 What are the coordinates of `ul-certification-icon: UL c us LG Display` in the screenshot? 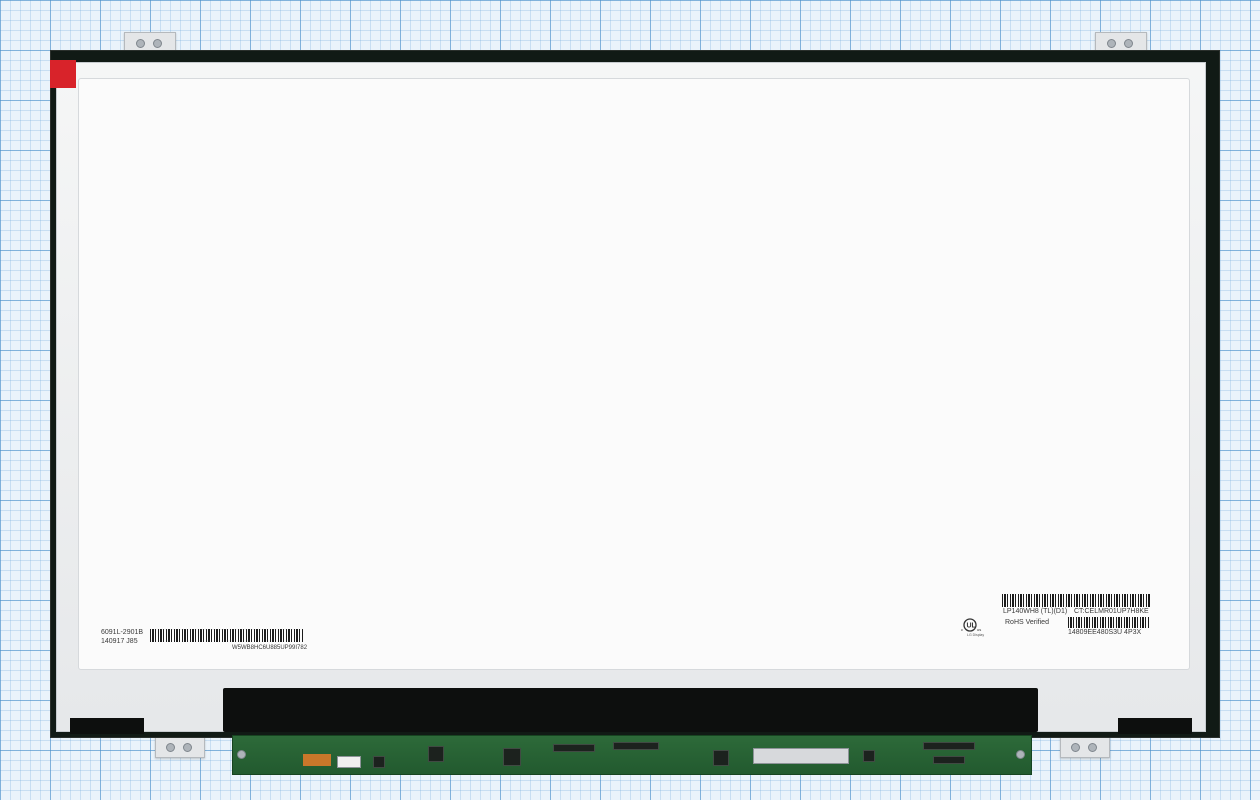 It's located at (978, 627).